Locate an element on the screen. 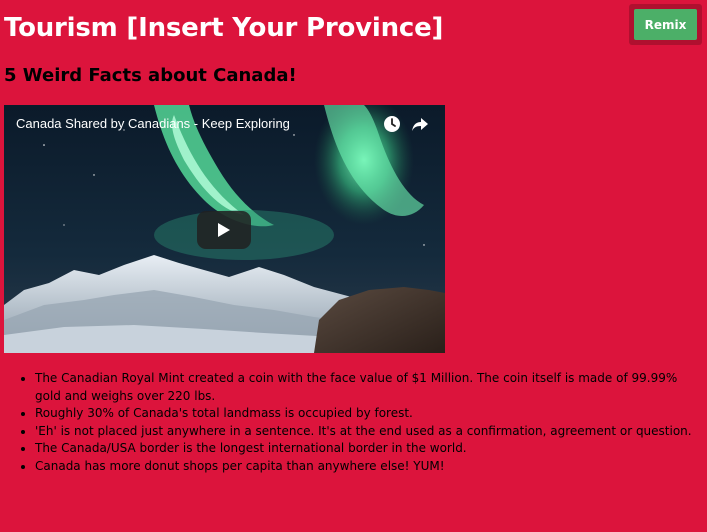 This screenshot has height=532, width=707. share-icon is located at coordinates (420, 124).